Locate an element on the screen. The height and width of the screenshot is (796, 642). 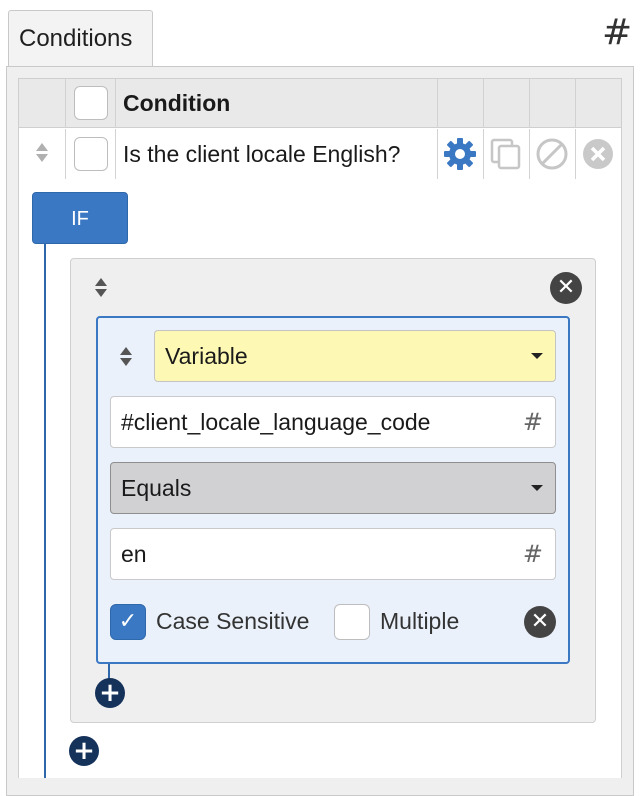
variable-input: #client_locale_language_code # is located at coordinates (333, 422).